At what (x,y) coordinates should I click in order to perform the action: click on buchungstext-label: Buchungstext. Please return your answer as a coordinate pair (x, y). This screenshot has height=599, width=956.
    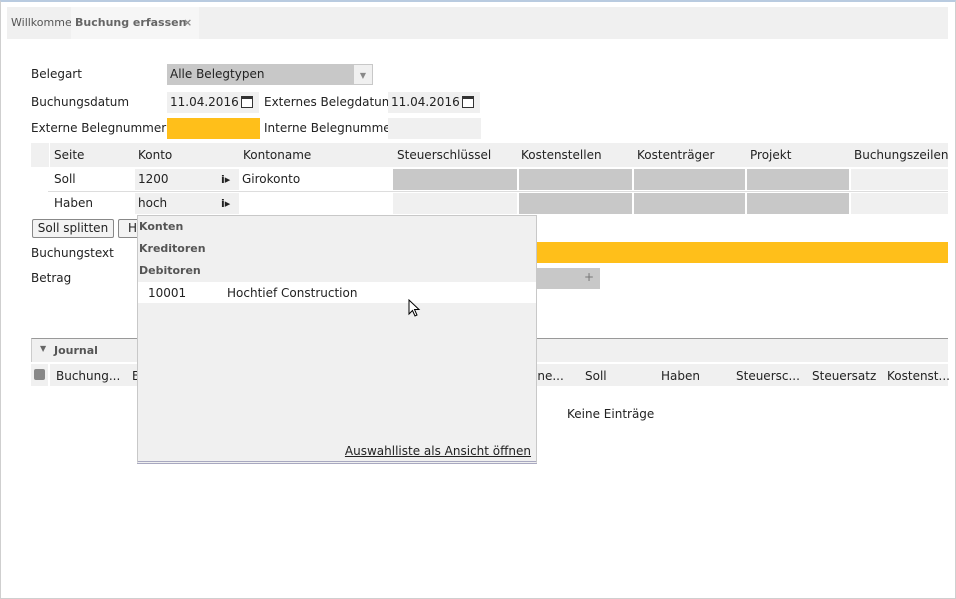
    Looking at the image, I should click on (72, 253).